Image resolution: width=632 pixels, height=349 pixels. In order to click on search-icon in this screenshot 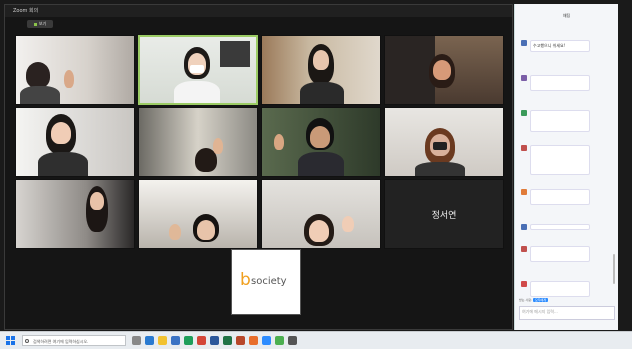, I will do `click(27, 341)`.